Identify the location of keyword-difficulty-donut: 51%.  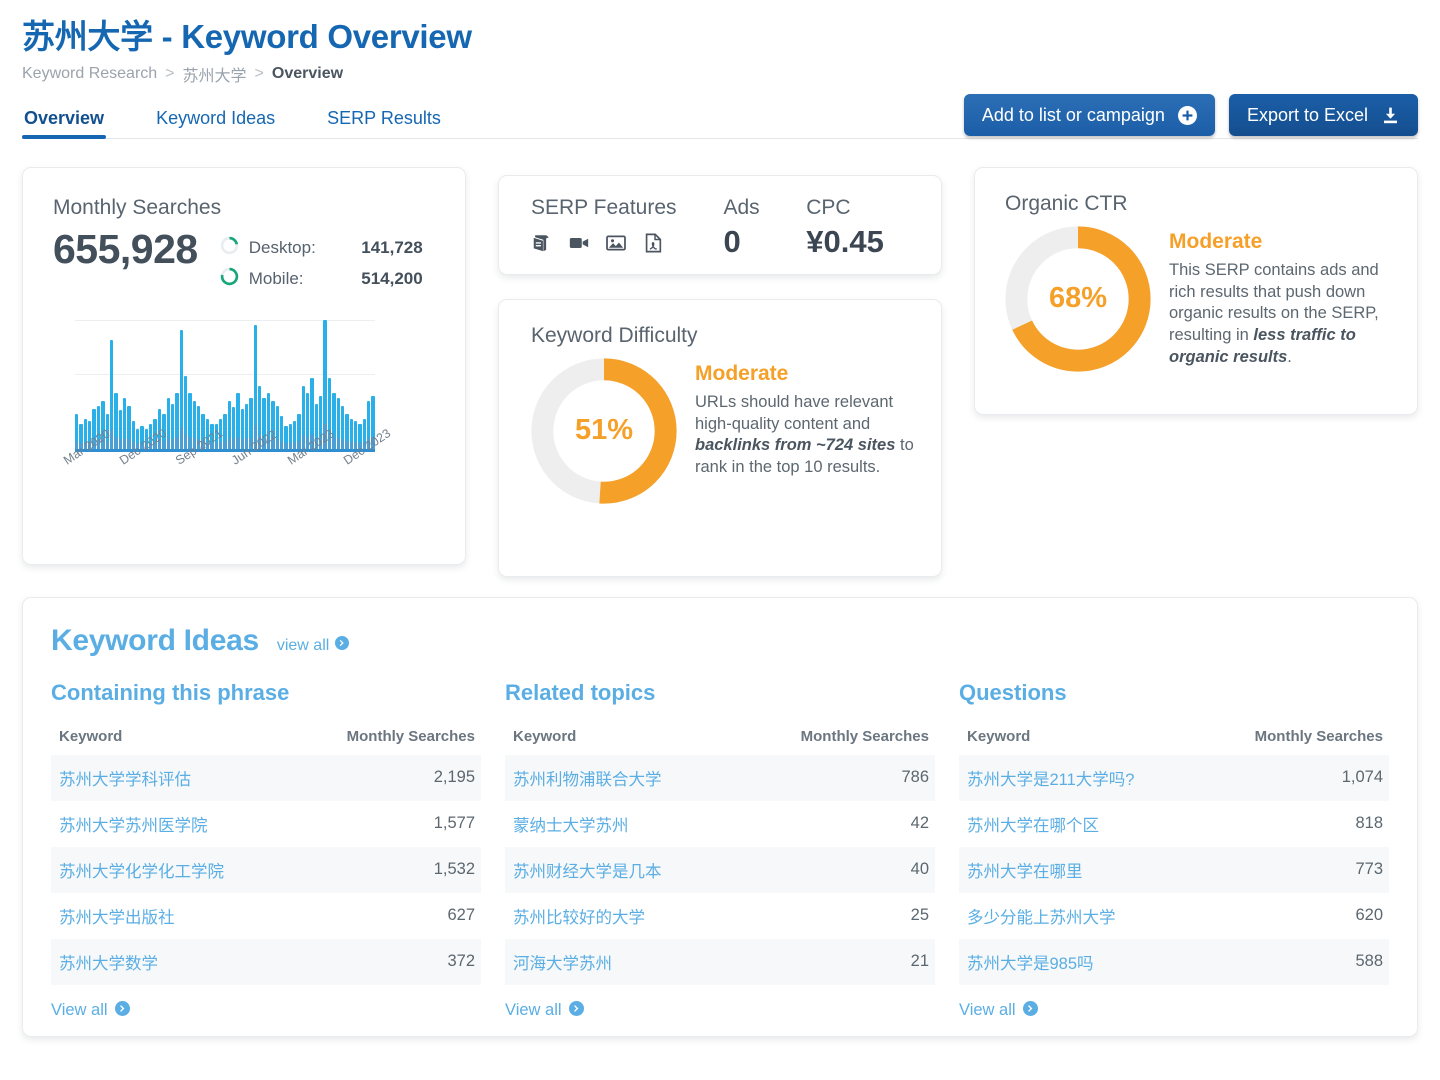
(604, 431).